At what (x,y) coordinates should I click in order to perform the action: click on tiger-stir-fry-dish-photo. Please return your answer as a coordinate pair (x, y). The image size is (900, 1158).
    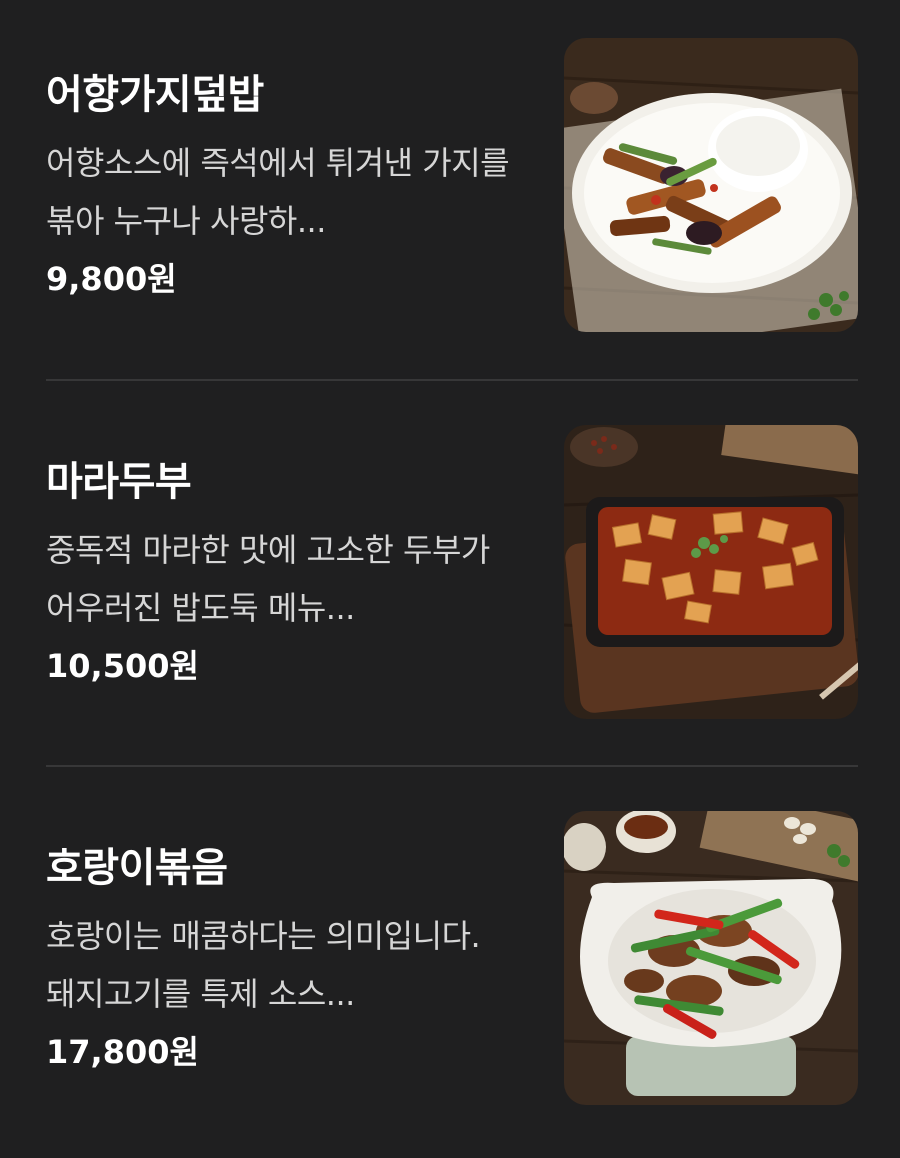
    Looking at the image, I should click on (711, 958).